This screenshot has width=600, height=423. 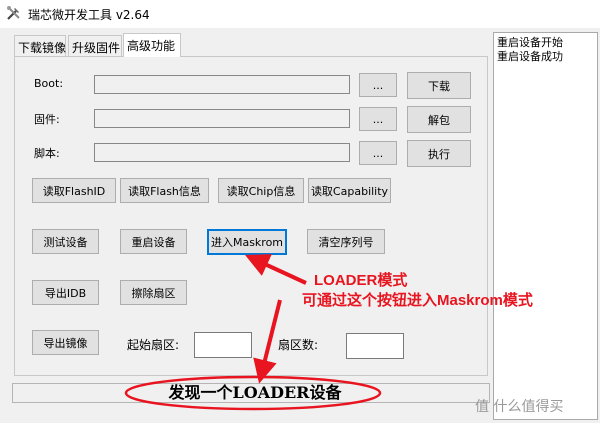 I want to click on window-title: 瑞芯微开发工具 v2.64, so click(x=89, y=15).